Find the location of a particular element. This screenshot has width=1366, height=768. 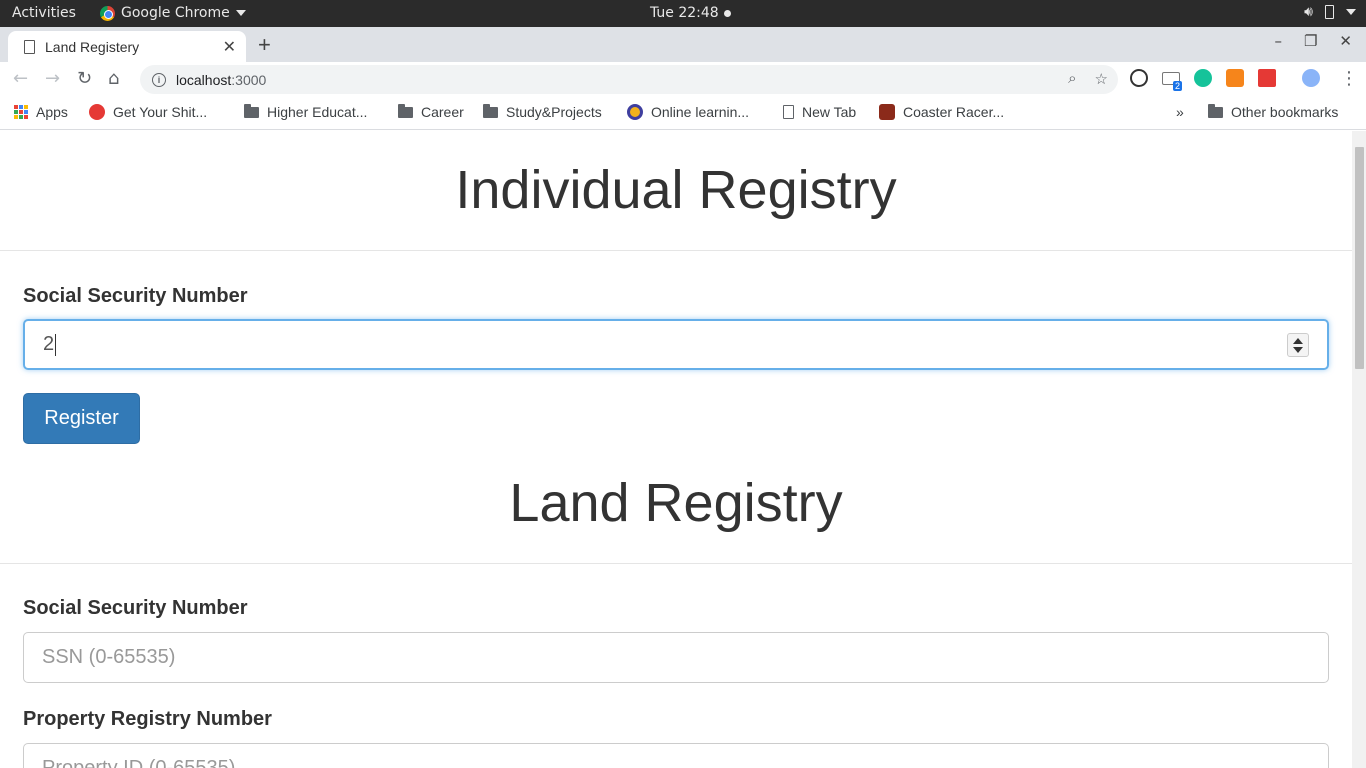

property-id-placeholder: Property ID (0-65535) is located at coordinates (139, 762).